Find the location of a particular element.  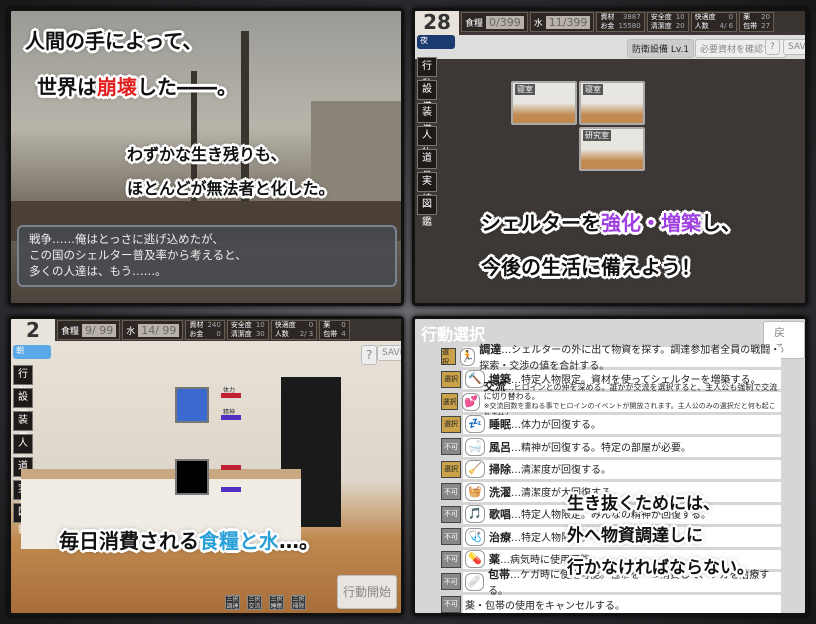

resource-stat: 水 11/399 is located at coordinates (562, 22).